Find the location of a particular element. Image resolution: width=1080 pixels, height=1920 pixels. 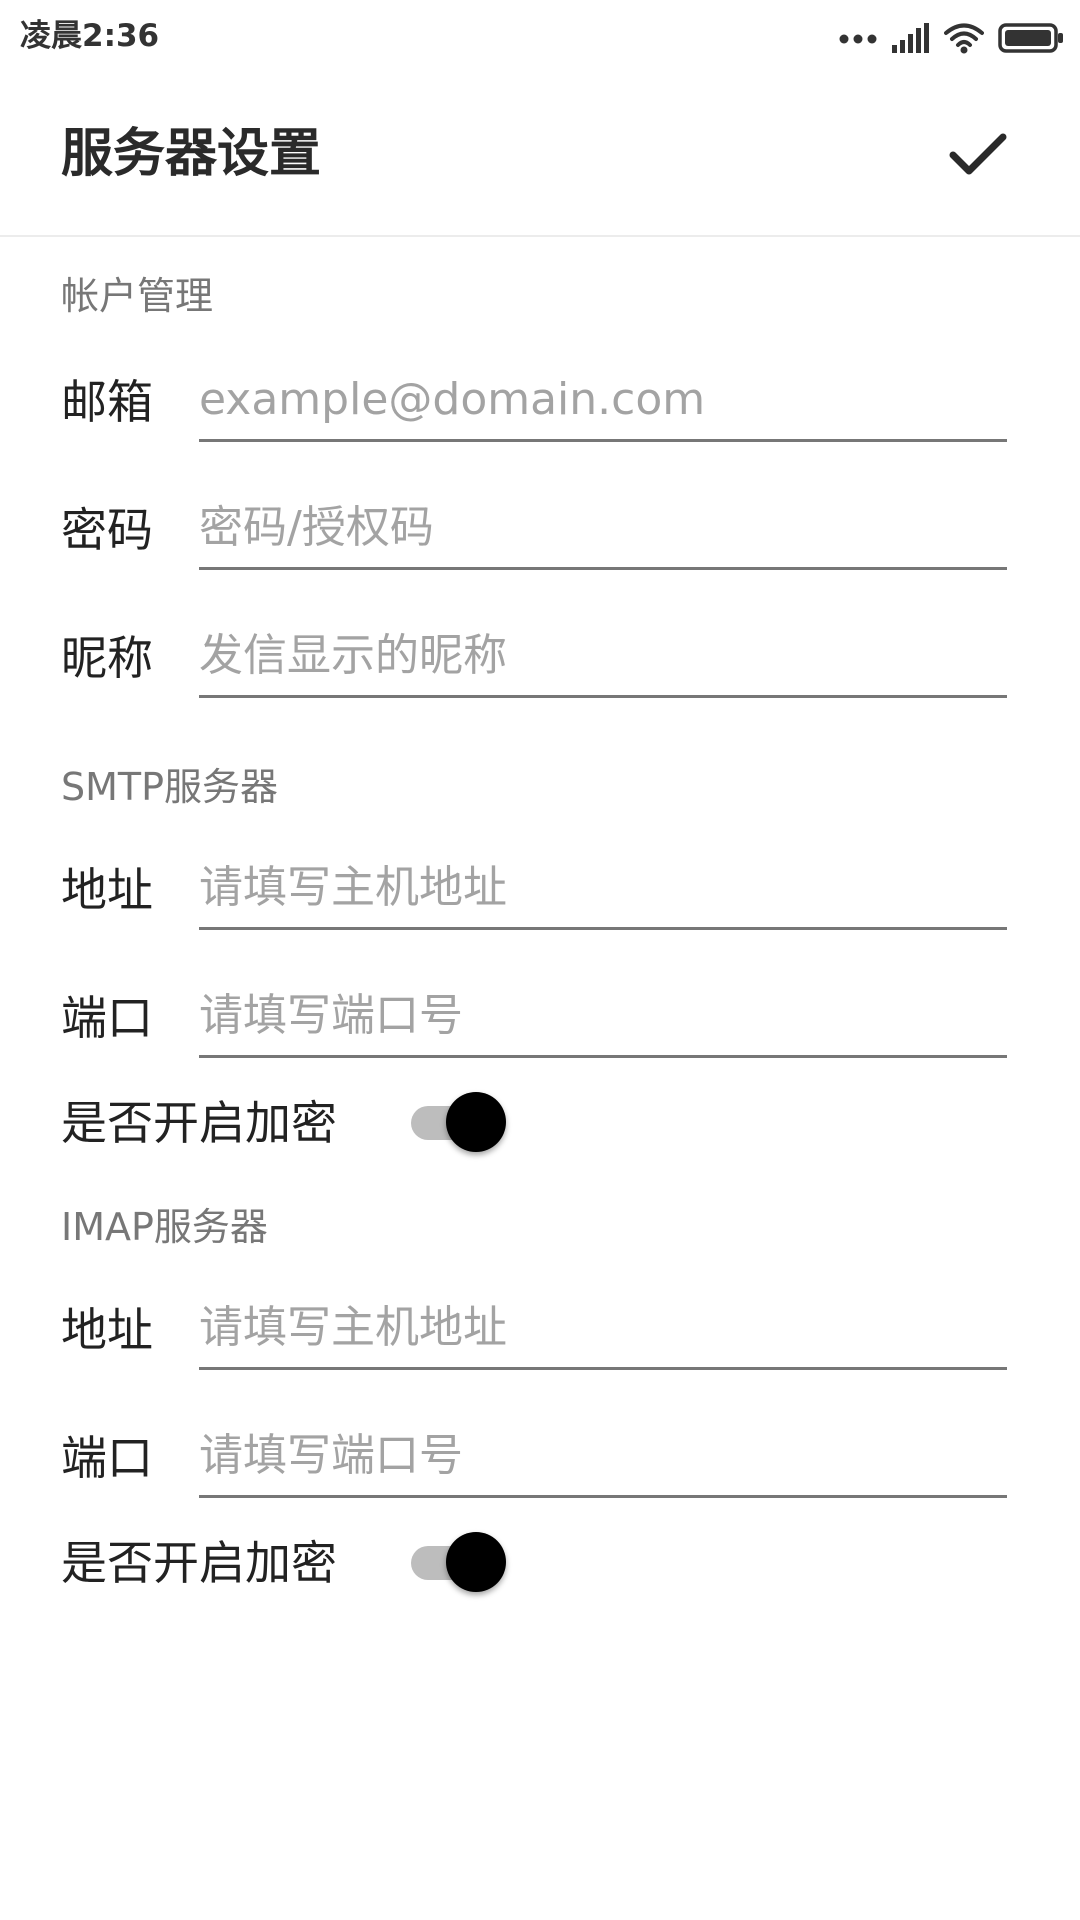

smtp-encryption-label: 是否开启加密 is located at coordinates (199, 1123).